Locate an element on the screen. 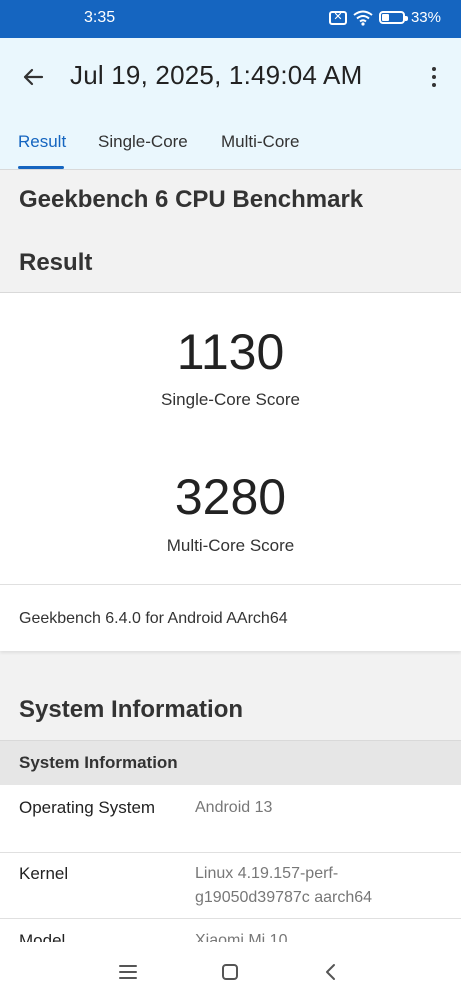  nav-back-button is located at coordinates (331, 972).